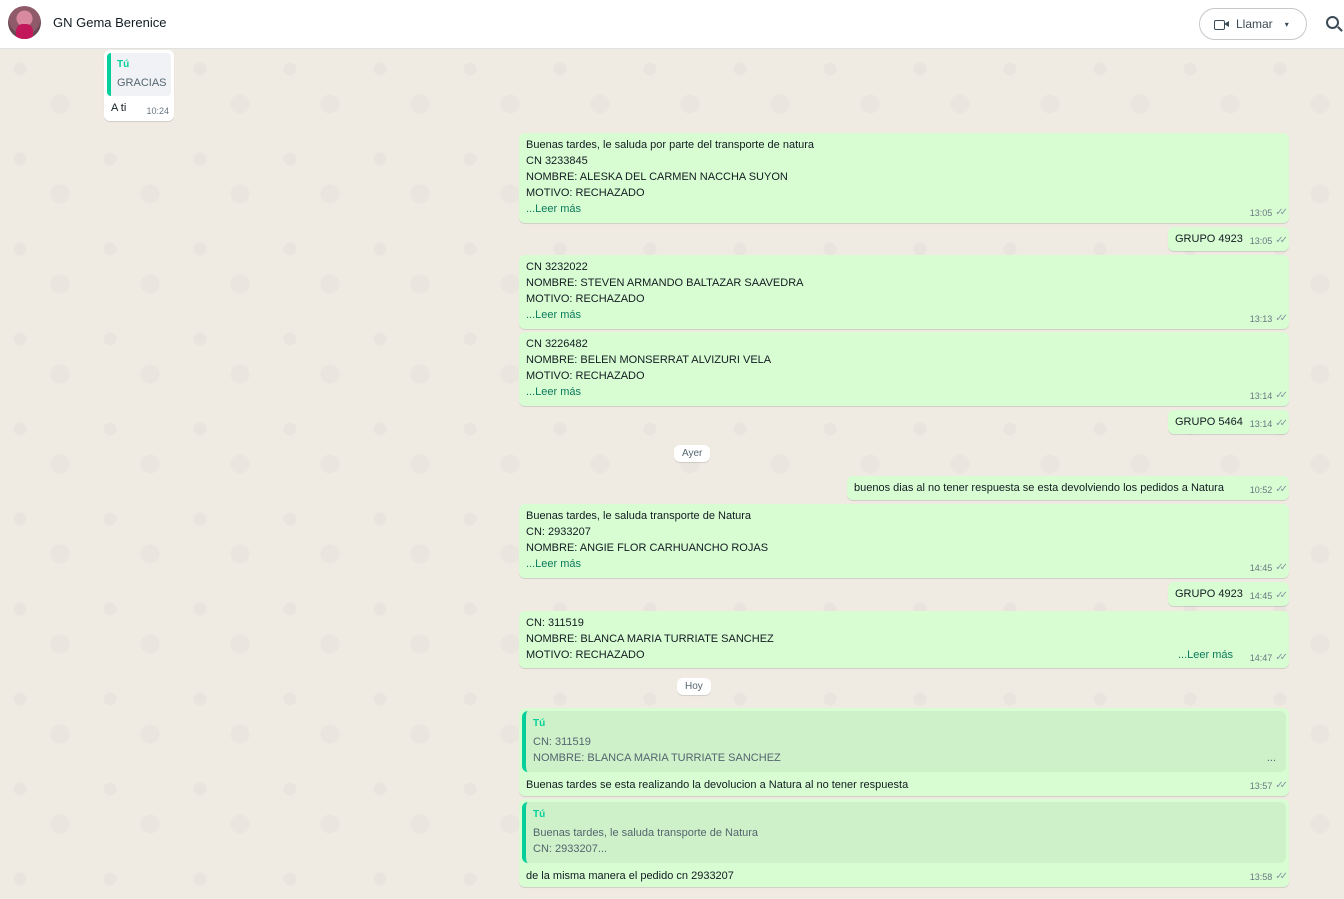 The image size is (1344, 899). I want to click on message-time: 14:47, so click(1261, 658).